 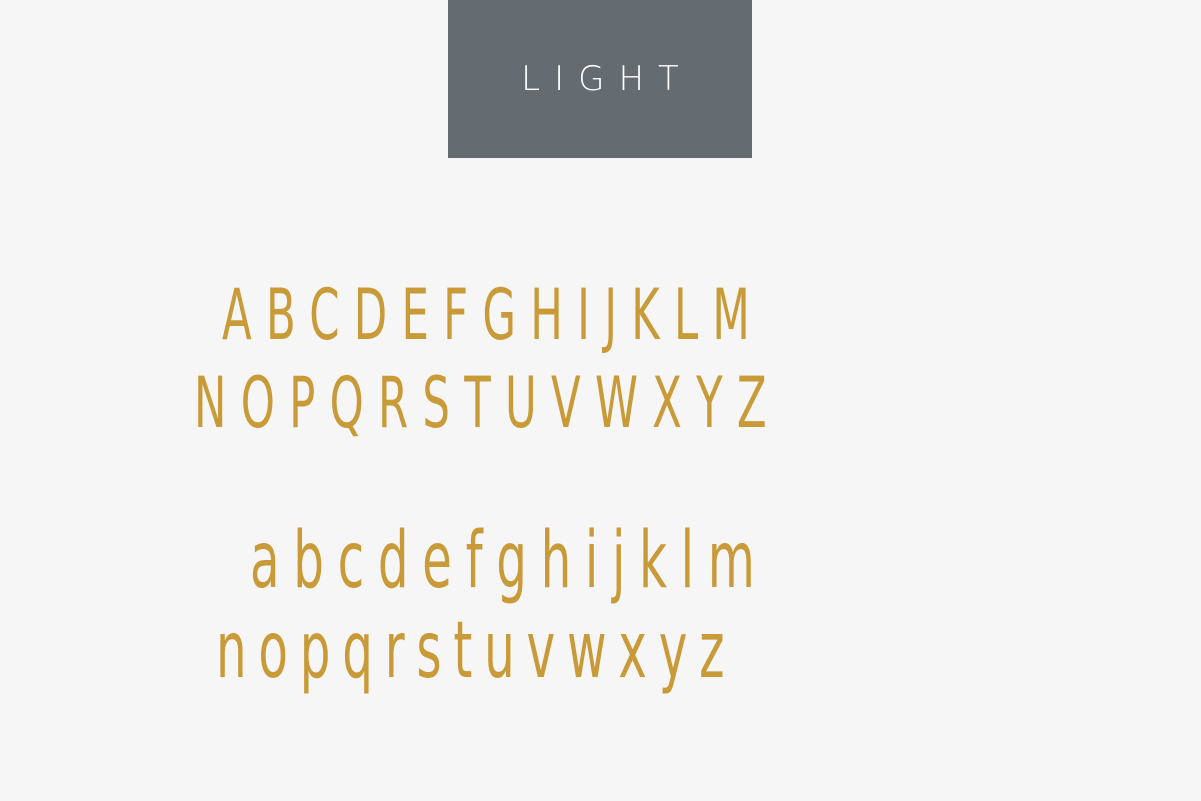 What do you see at coordinates (487, 403) in the screenshot?
I see `uppercase-line-2: NOPQRSTUVWXYZ` at bounding box center [487, 403].